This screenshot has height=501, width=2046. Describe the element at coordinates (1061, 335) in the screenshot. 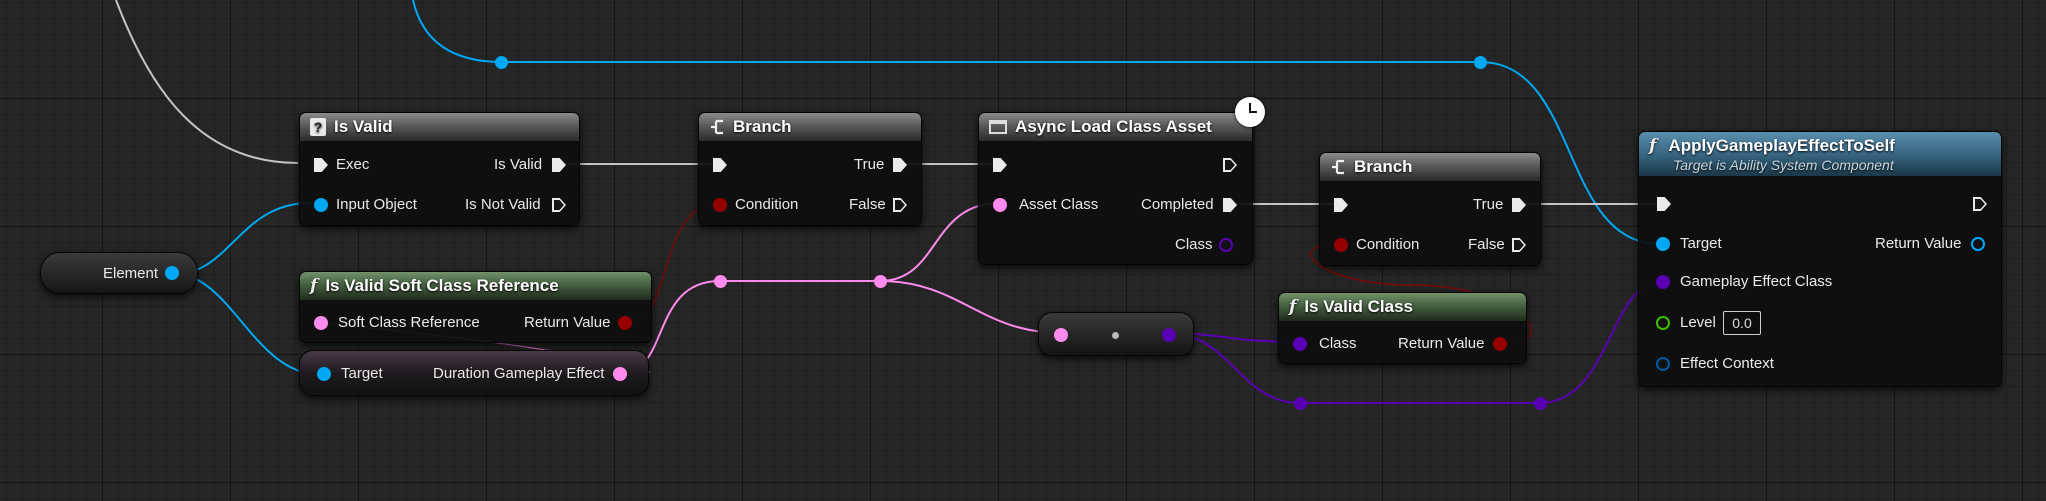

I see `conversion-input-pin` at that location.